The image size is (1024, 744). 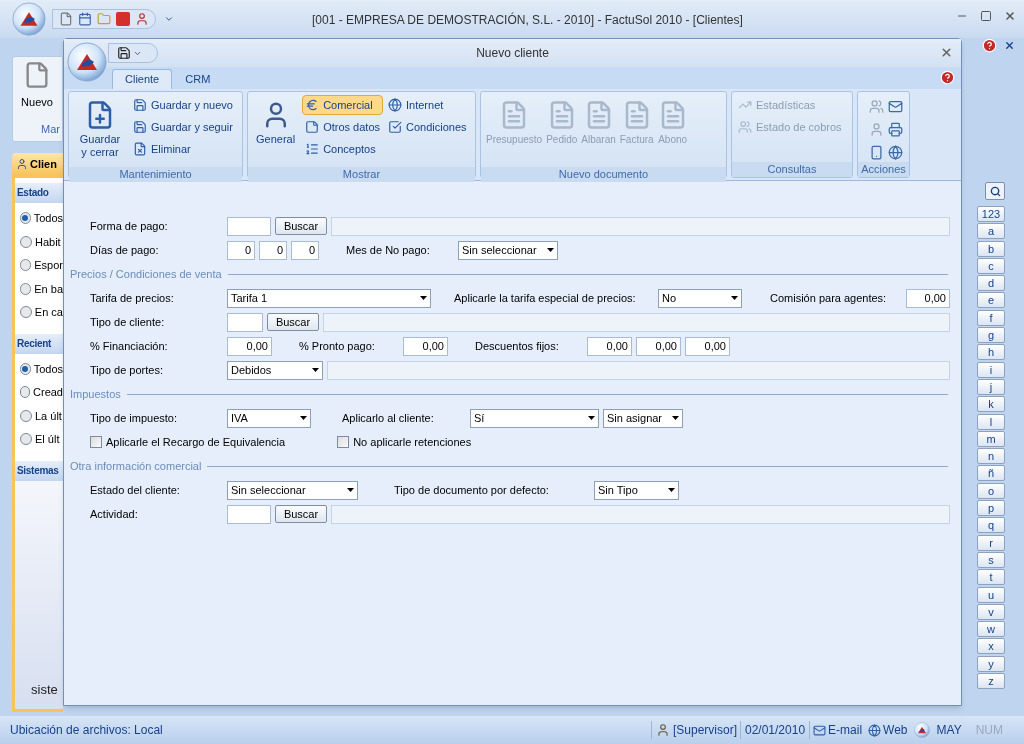 What do you see at coordinates (276, 131) in the screenshot?
I see `ribbon-button: General` at bounding box center [276, 131].